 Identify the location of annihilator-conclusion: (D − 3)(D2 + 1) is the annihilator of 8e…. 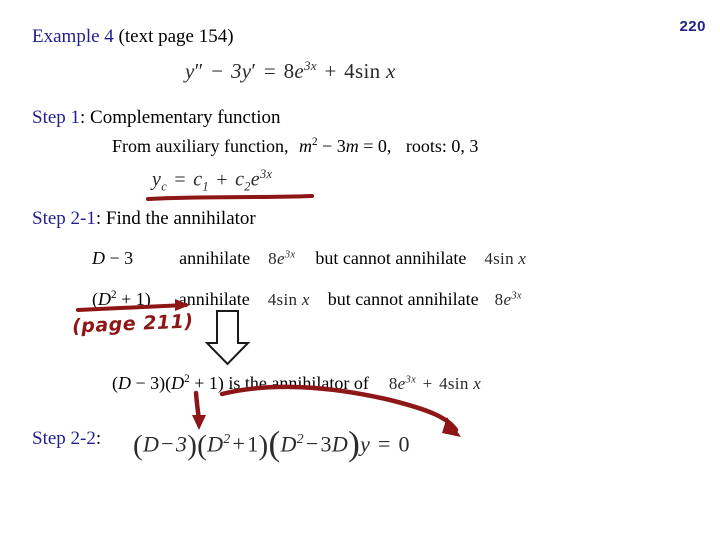
(296, 383).